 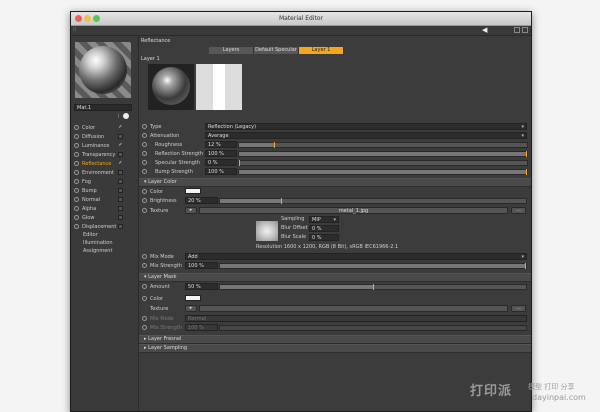 What do you see at coordinates (383, 163) in the screenshot?
I see `specular-strength-slider` at bounding box center [383, 163].